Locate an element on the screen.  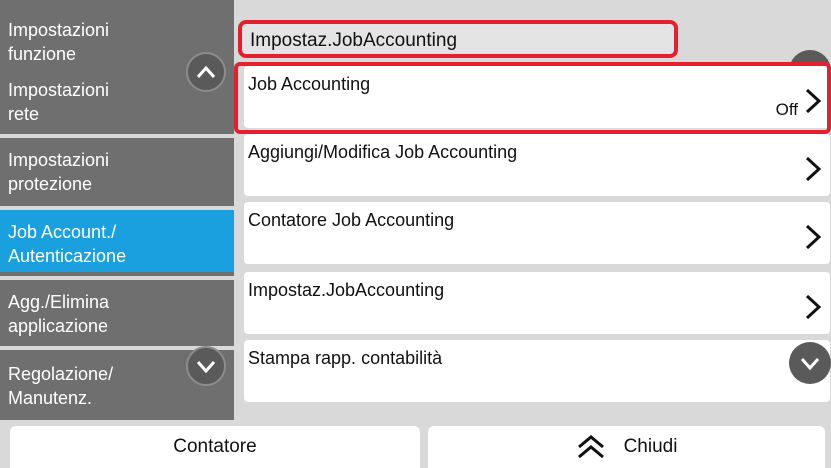
contatore-label: Contatore is located at coordinates (215, 446).